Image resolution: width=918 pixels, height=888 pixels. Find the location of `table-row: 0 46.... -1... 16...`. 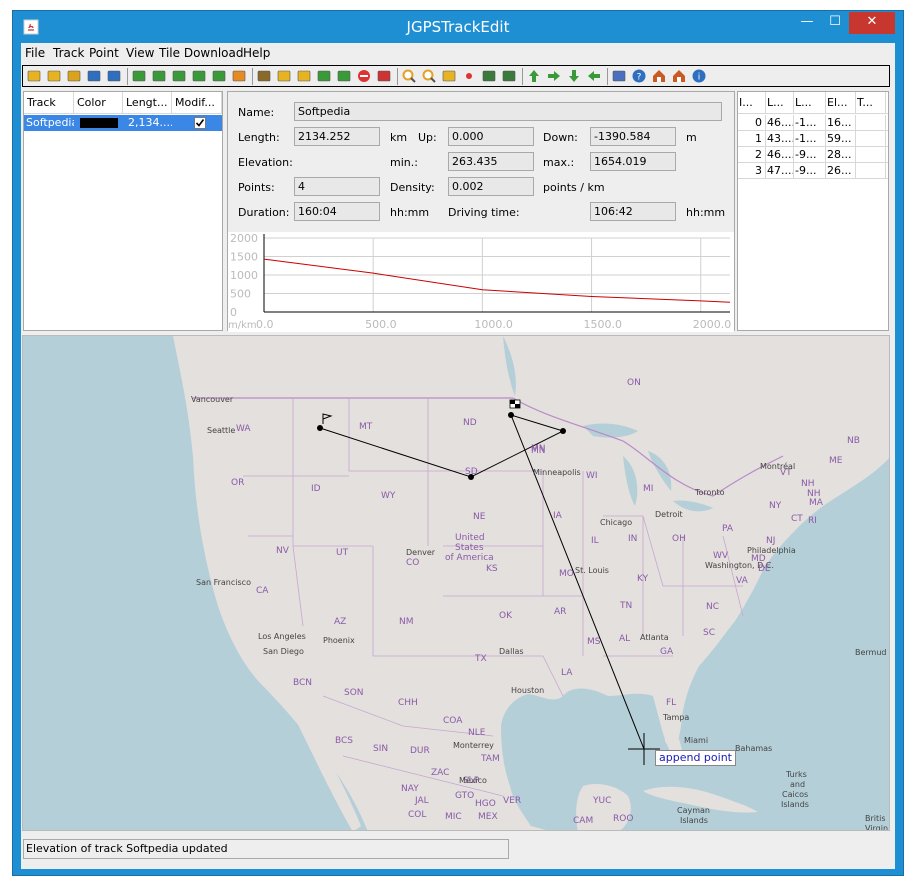

table-row: 0 46.... -1... 16... is located at coordinates (813, 123).